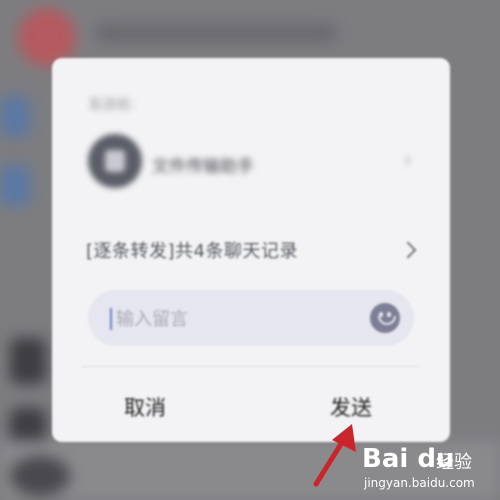  Describe the element at coordinates (115, 161) in the screenshot. I see `target-avatar` at that location.